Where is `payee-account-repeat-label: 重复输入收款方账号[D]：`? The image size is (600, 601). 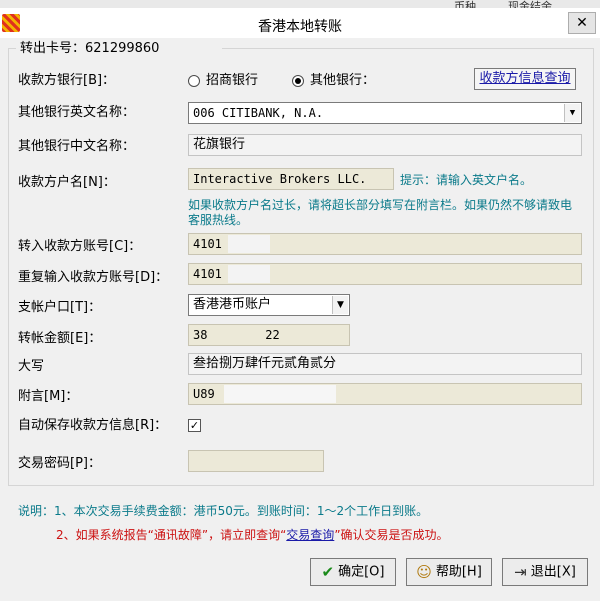 payee-account-repeat-label: 重复输入收款方账号[D]： is located at coordinates (93, 277).